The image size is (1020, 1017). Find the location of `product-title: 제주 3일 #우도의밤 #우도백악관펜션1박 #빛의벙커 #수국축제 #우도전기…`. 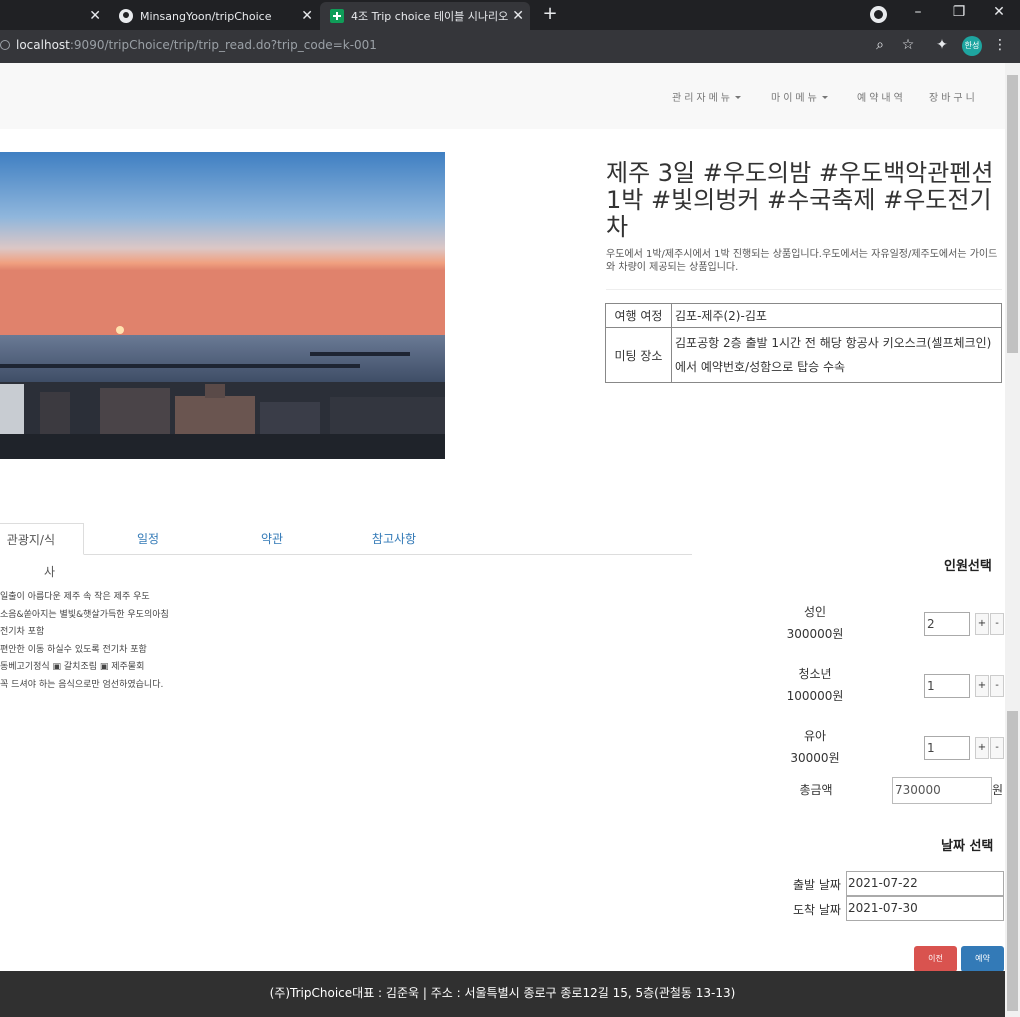

product-title: 제주 3일 #우도의밤 #우도백악관펜션1박 #빛의벙커 #수국축제 #우도전기… is located at coordinates (800, 200).